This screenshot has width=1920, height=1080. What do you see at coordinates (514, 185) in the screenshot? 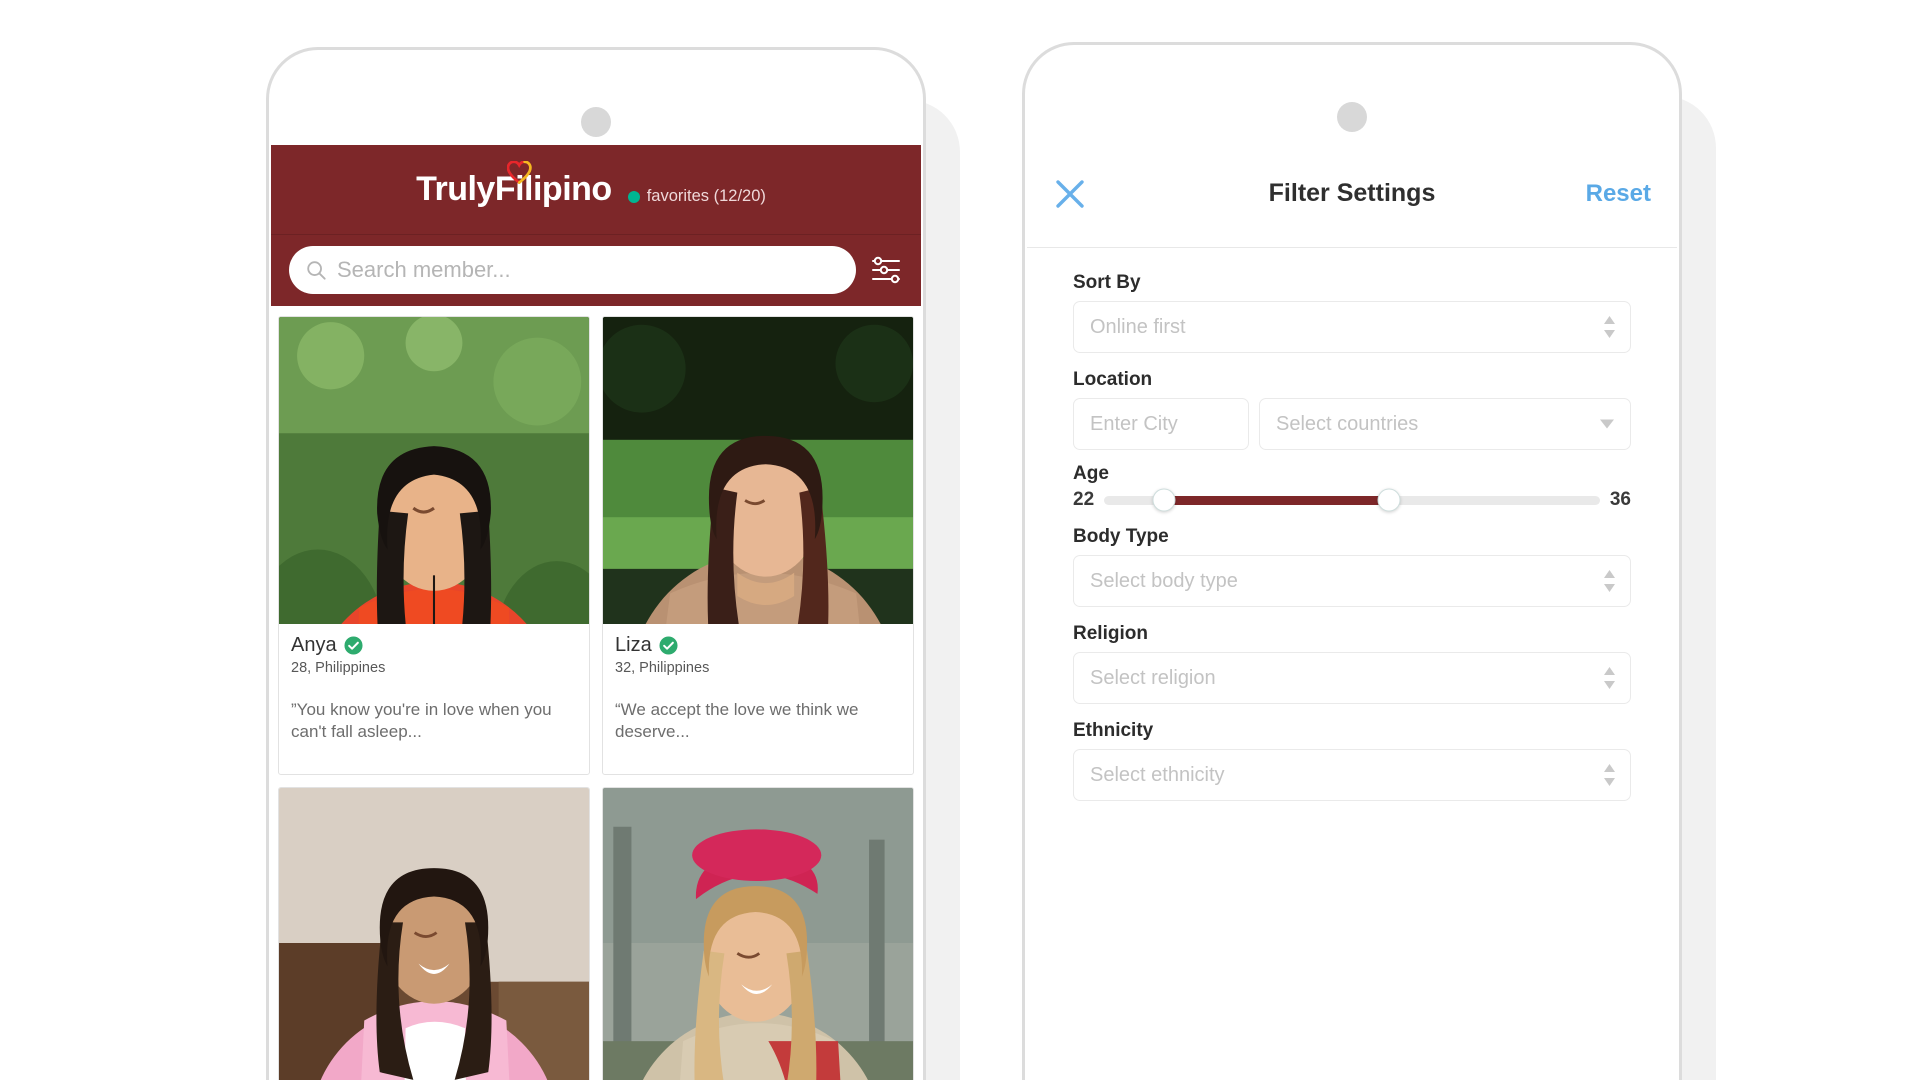
I see `app-logo: TrulyFilipino` at bounding box center [514, 185].